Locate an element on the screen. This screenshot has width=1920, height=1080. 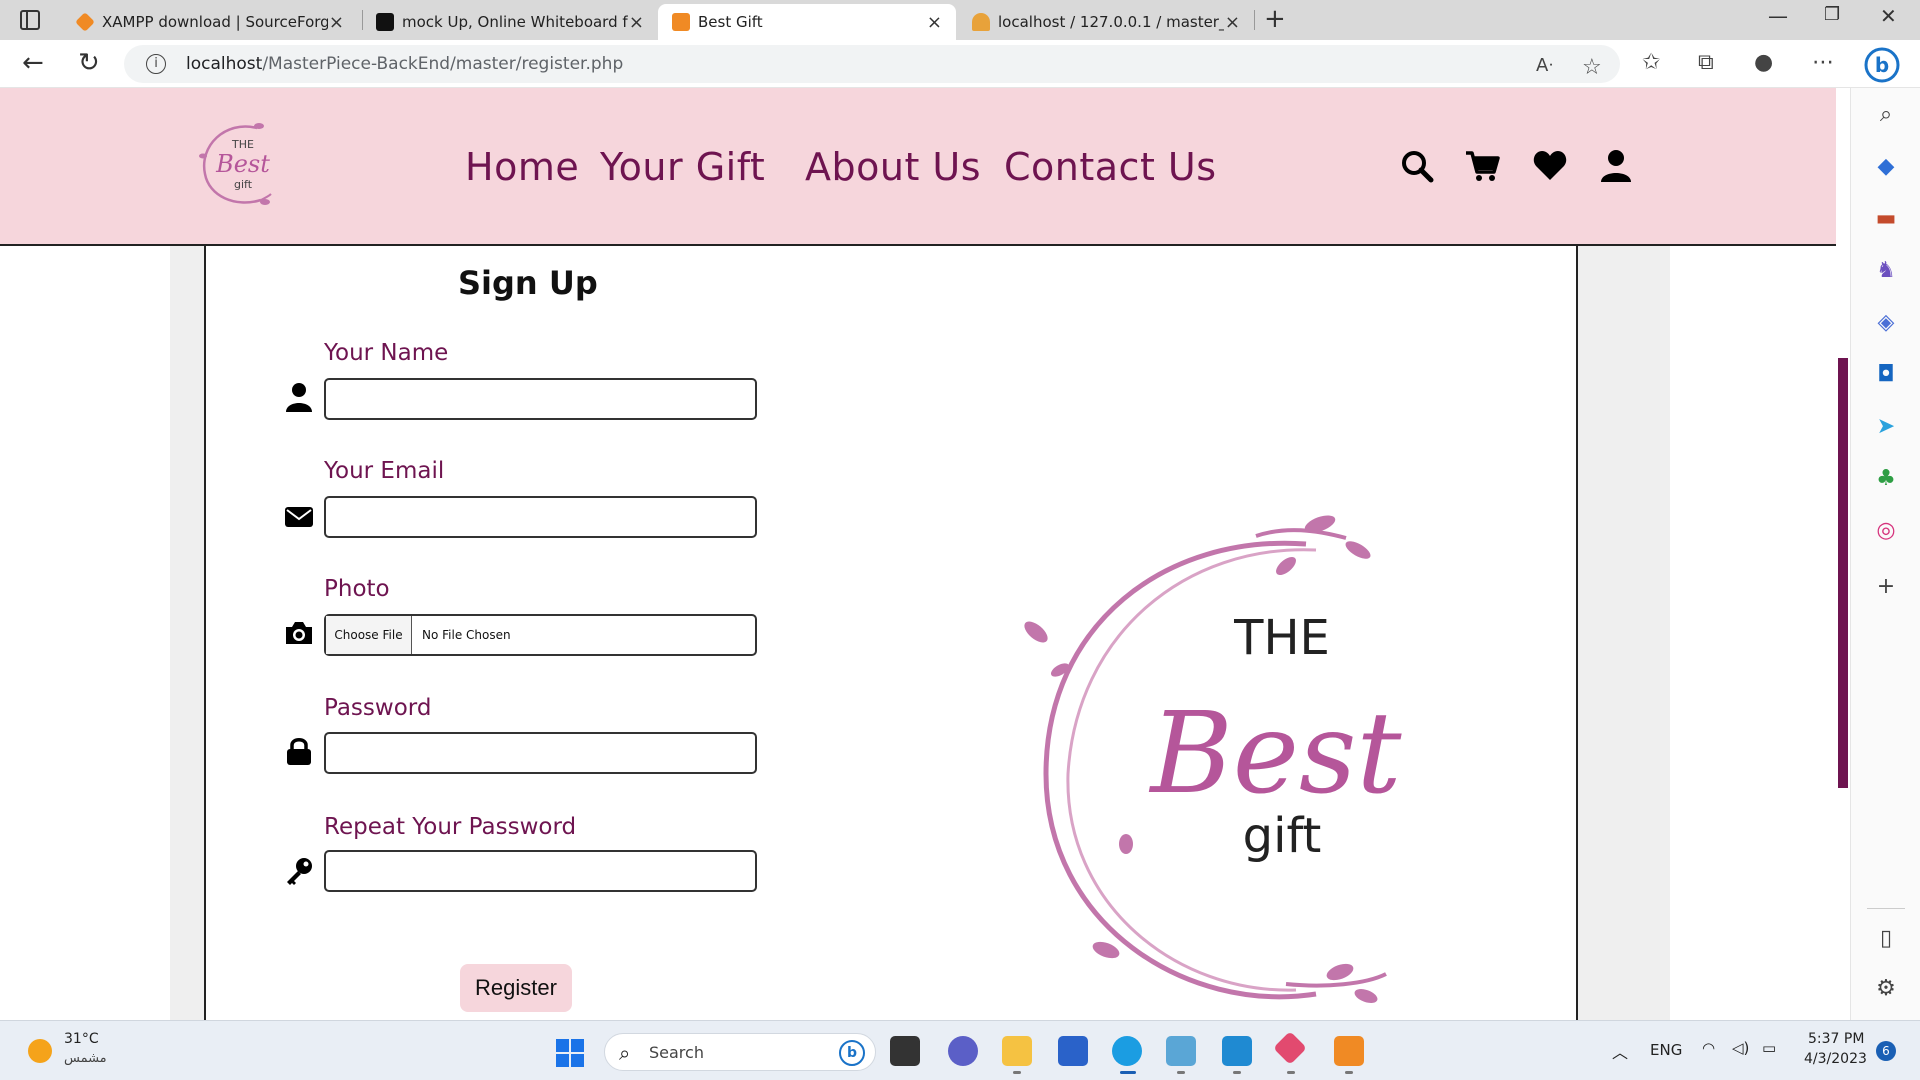
favorites-icon: ✩ is located at coordinates (1651, 62).